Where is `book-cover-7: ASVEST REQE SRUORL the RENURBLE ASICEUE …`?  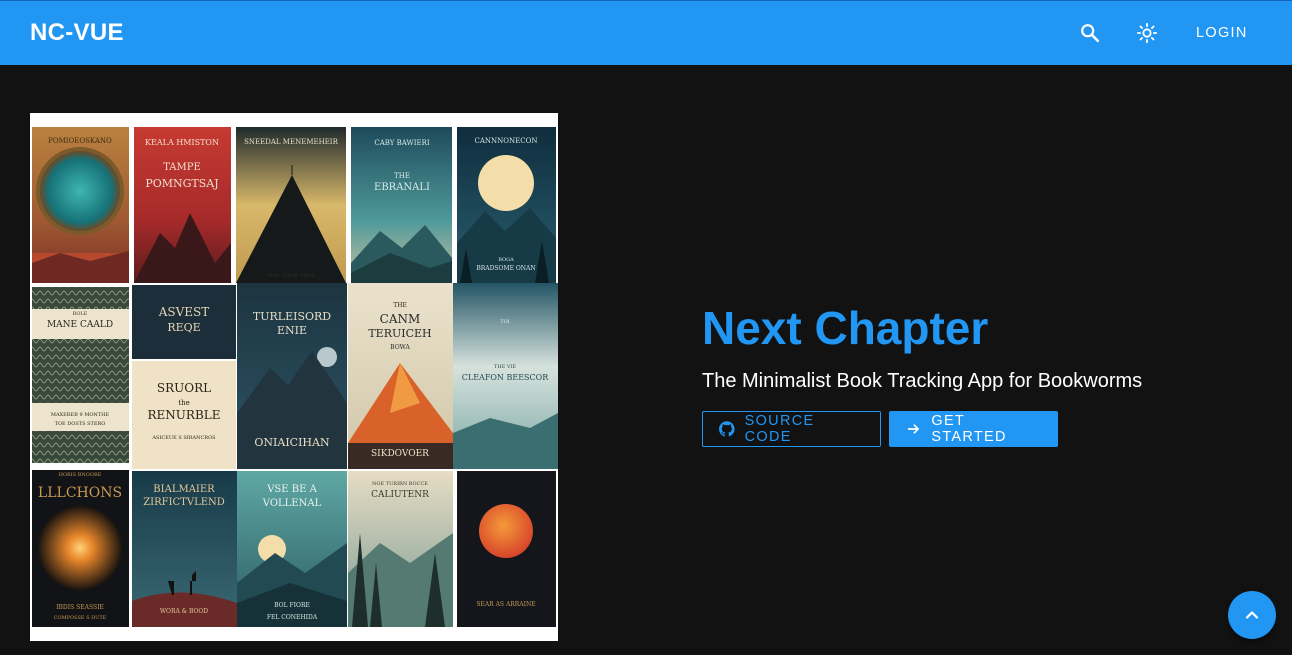 book-cover-7: ASVEST REQE SRUORL the RENURBLE ASICEUE … is located at coordinates (184, 377).